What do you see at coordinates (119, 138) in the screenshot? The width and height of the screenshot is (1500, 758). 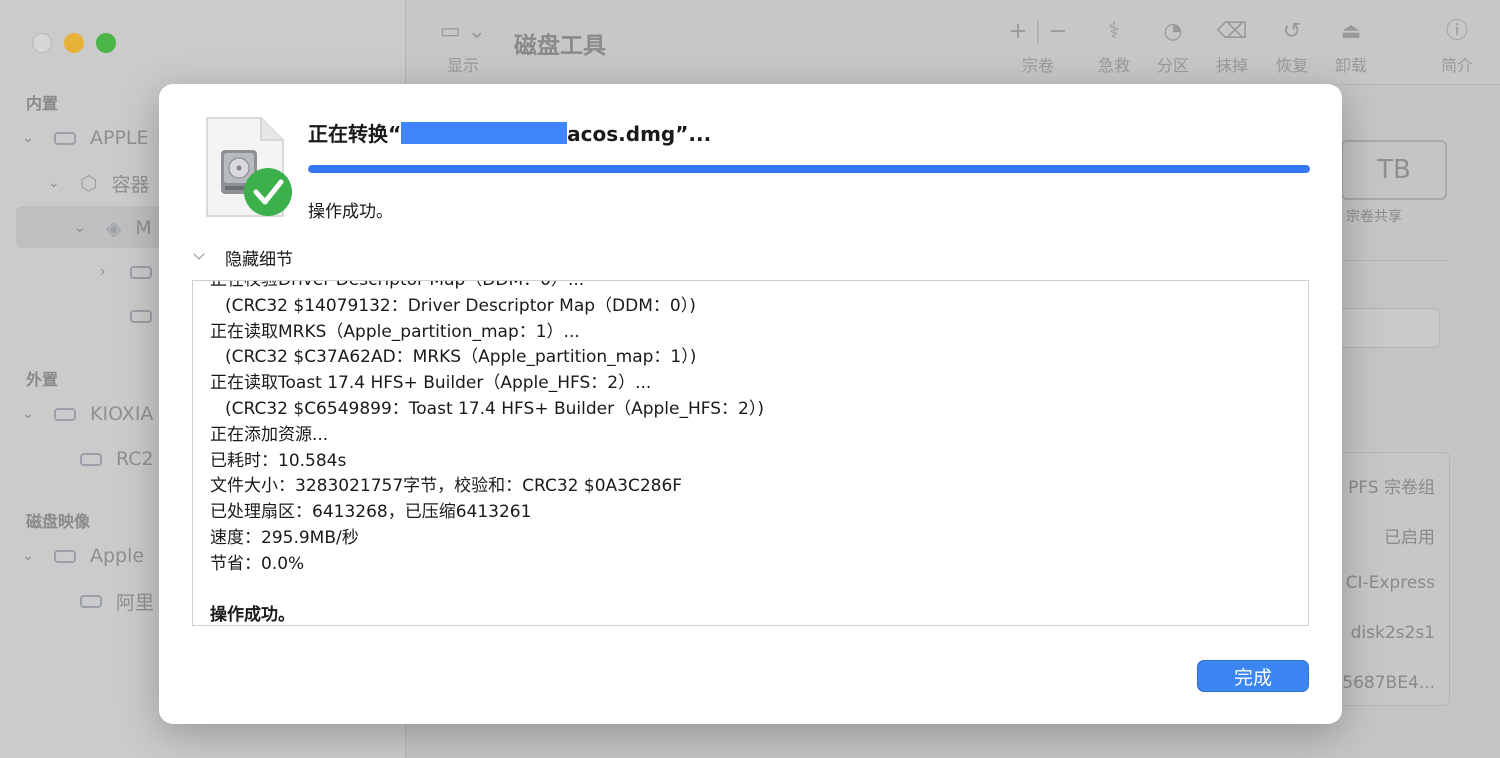 I see `sidebar-item-label: APPLE` at bounding box center [119, 138].